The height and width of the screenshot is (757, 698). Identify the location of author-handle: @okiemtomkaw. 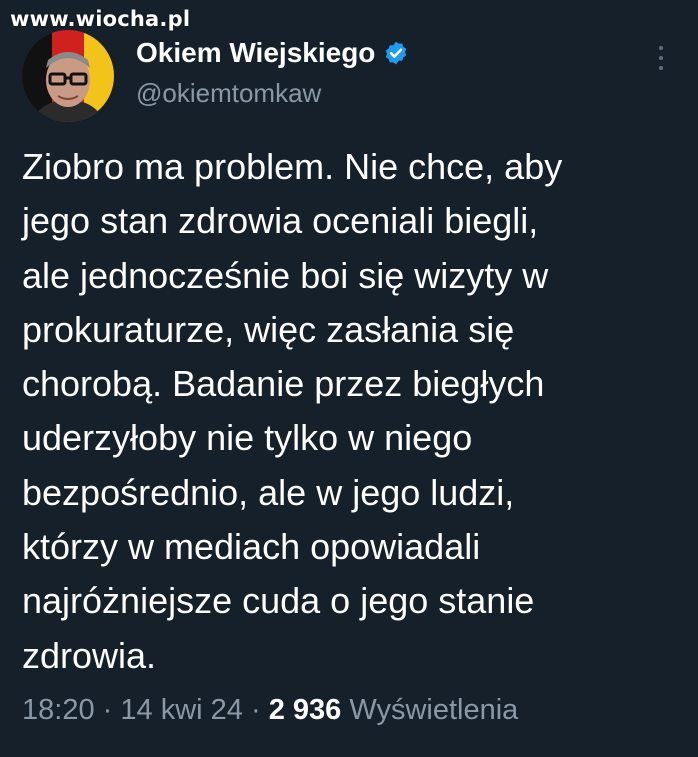
(228, 93).